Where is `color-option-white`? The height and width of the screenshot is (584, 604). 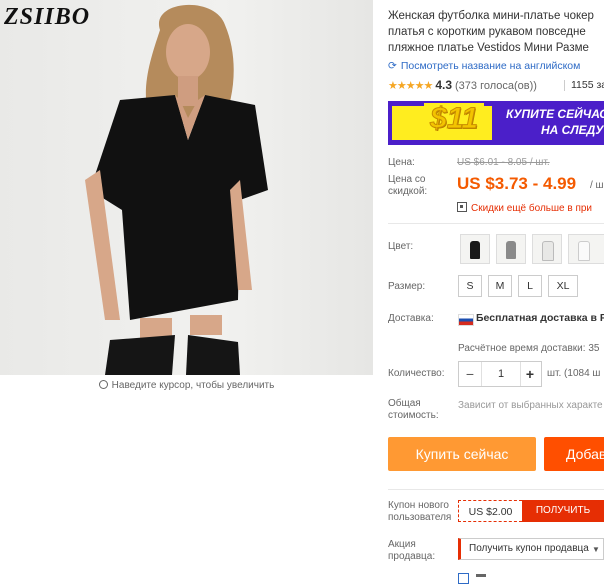
color-option-white is located at coordinates (547, 249).